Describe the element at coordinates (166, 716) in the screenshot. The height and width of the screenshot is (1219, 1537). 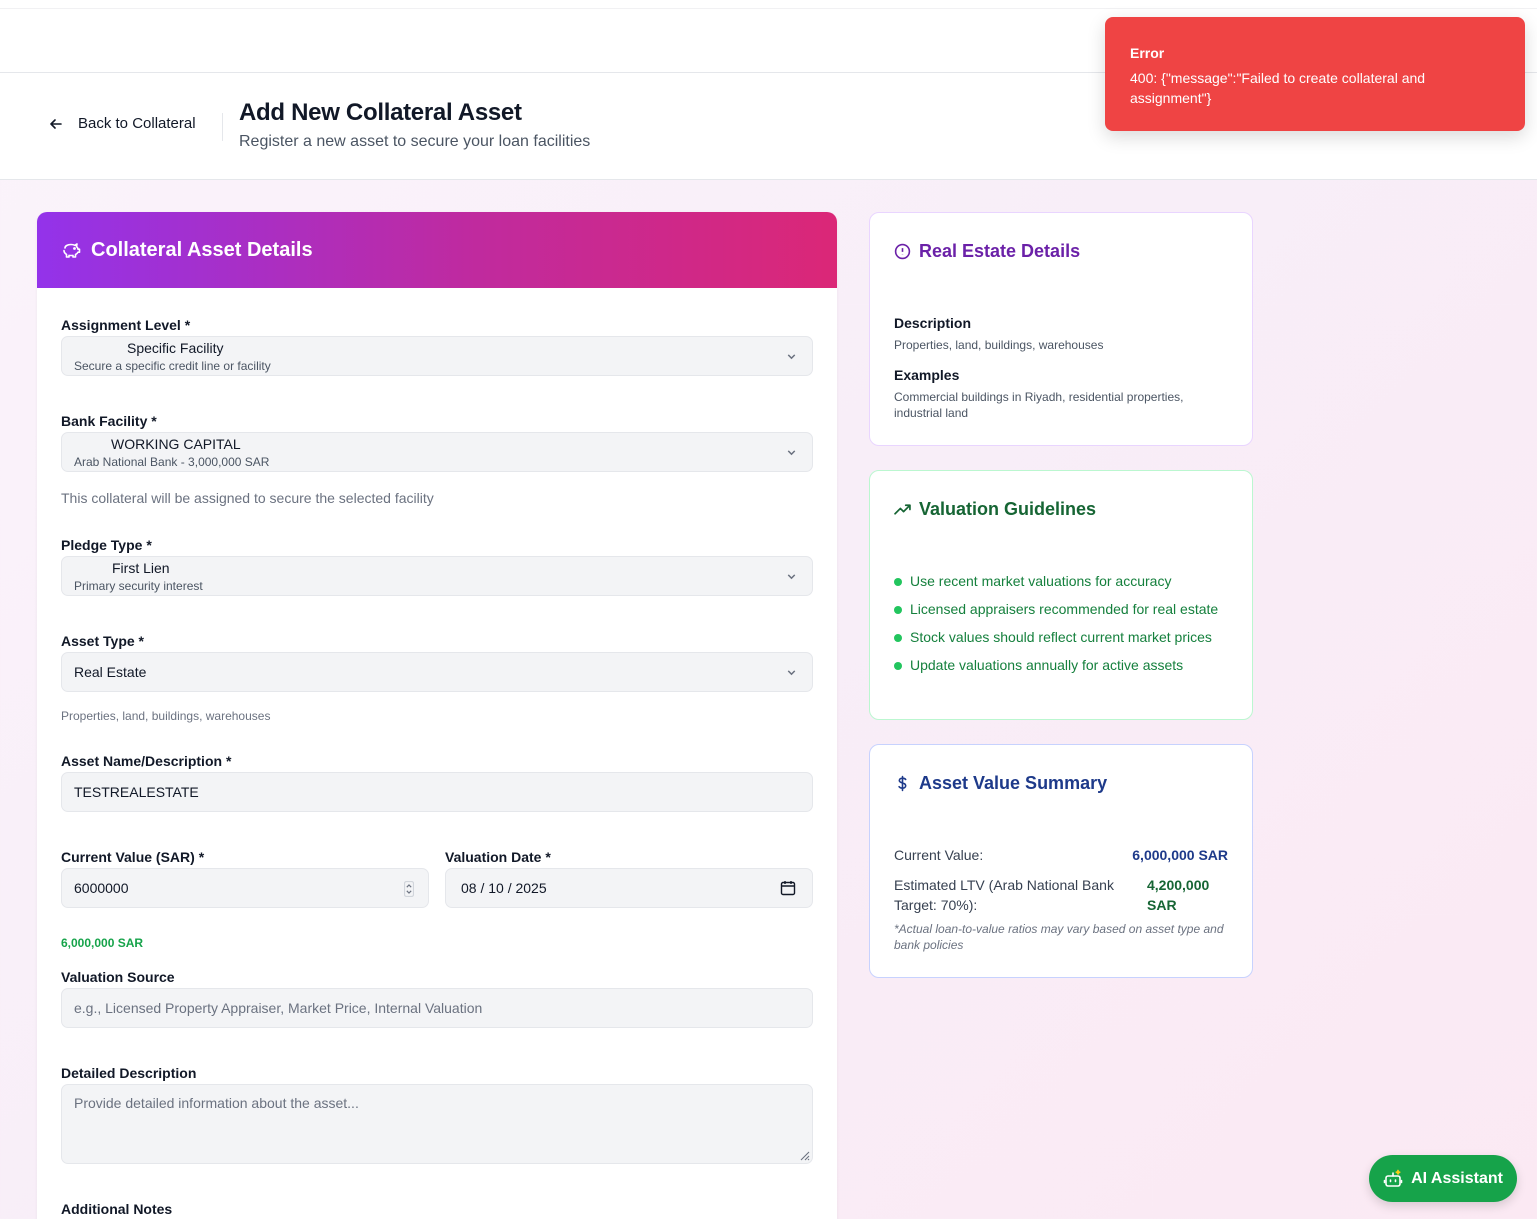
I see `asset-type-help: Properties, land, buildings, warehouses` at that location.